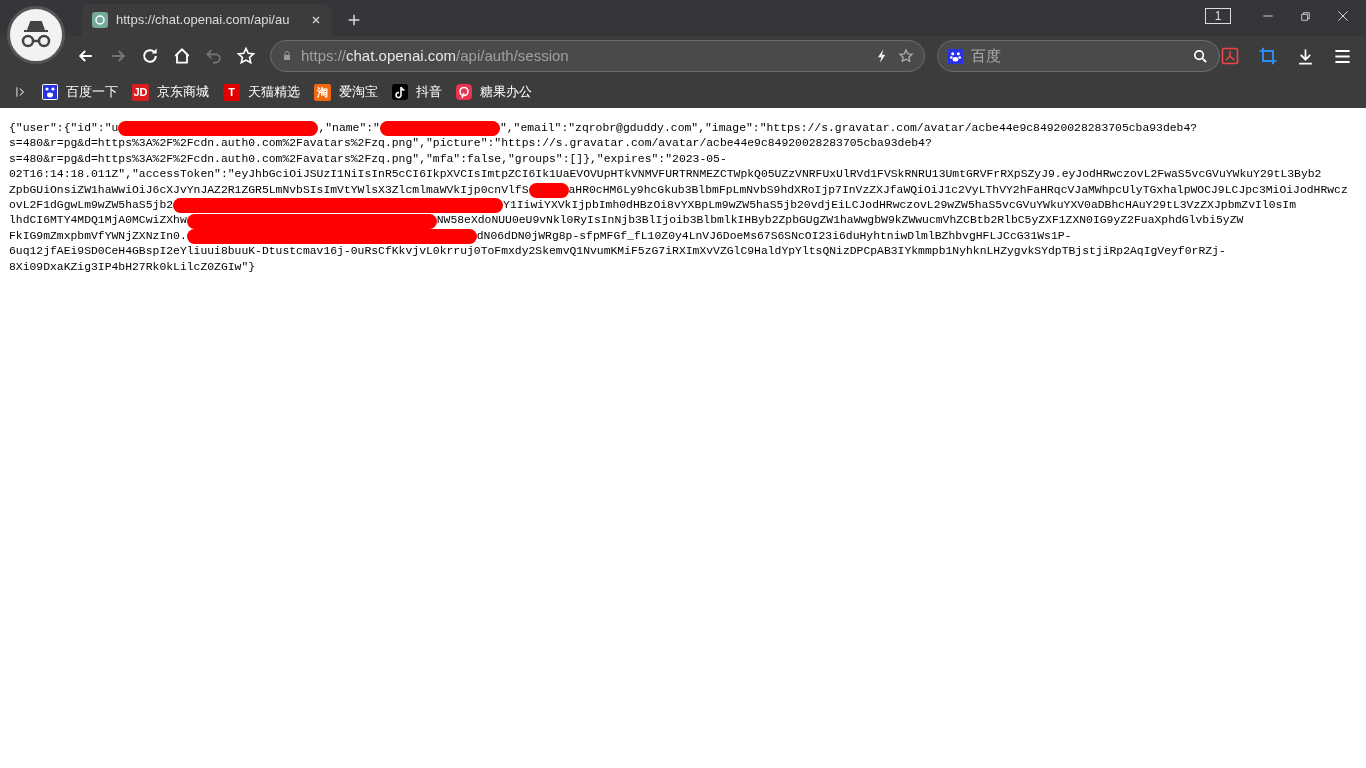 The image size is (1366, 768). What do you see at coordinates (1305, 56) in the screenshot?
I see `download-icon` at bounding box center [1305, 56].